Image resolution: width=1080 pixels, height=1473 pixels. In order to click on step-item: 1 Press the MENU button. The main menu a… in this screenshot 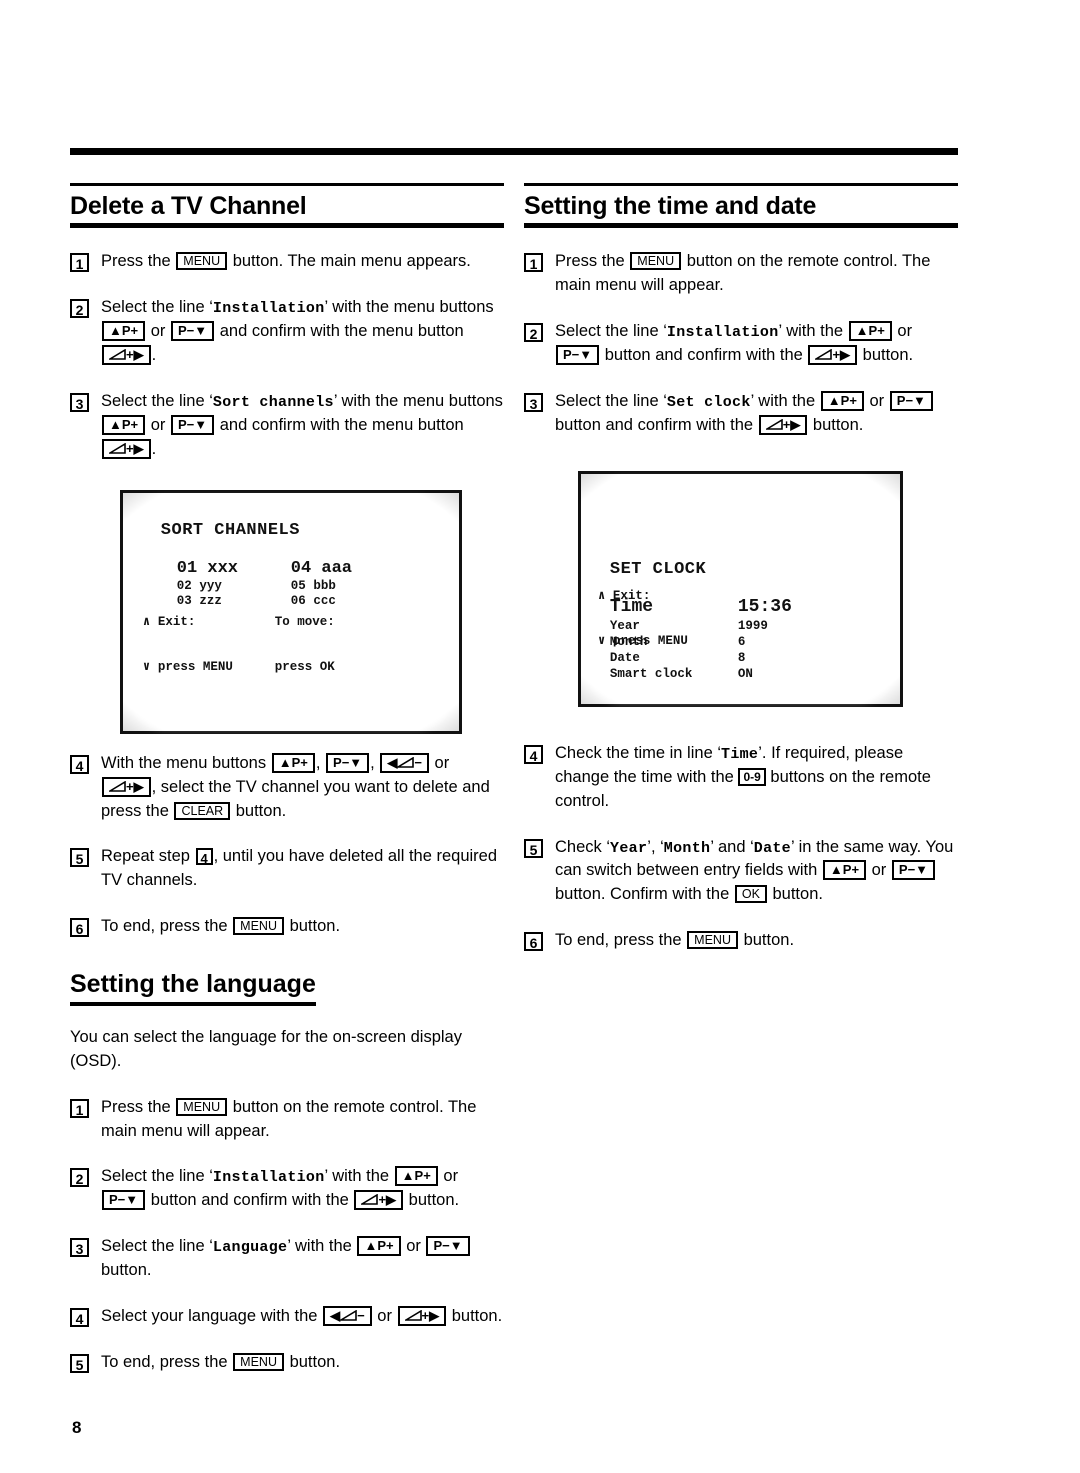, I will do `click(287, 262)`.